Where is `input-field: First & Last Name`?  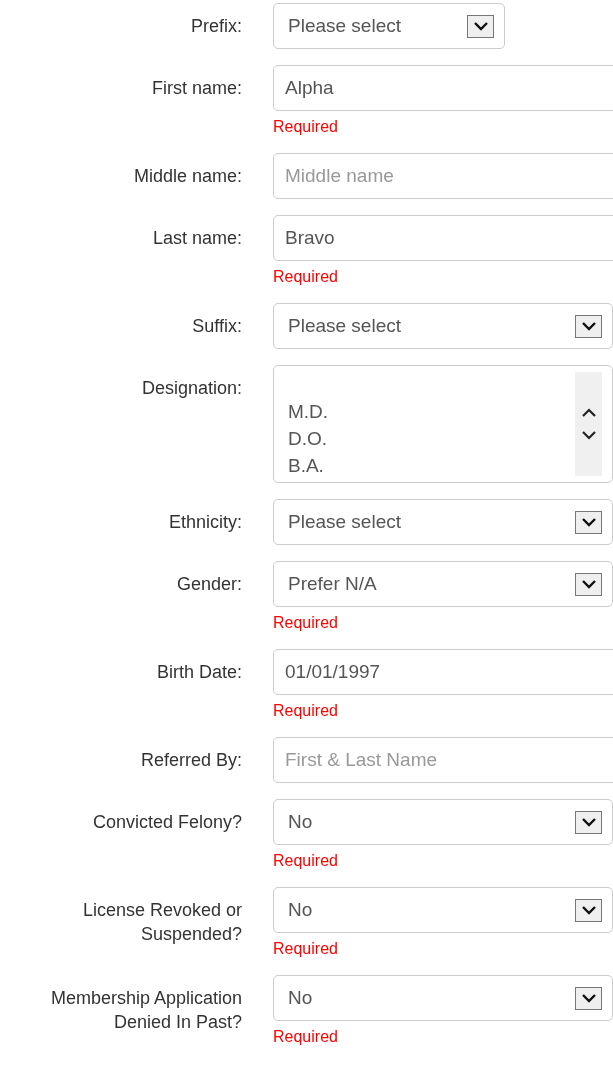
input-field: First & Last Name is located at coordinates (443, 760).